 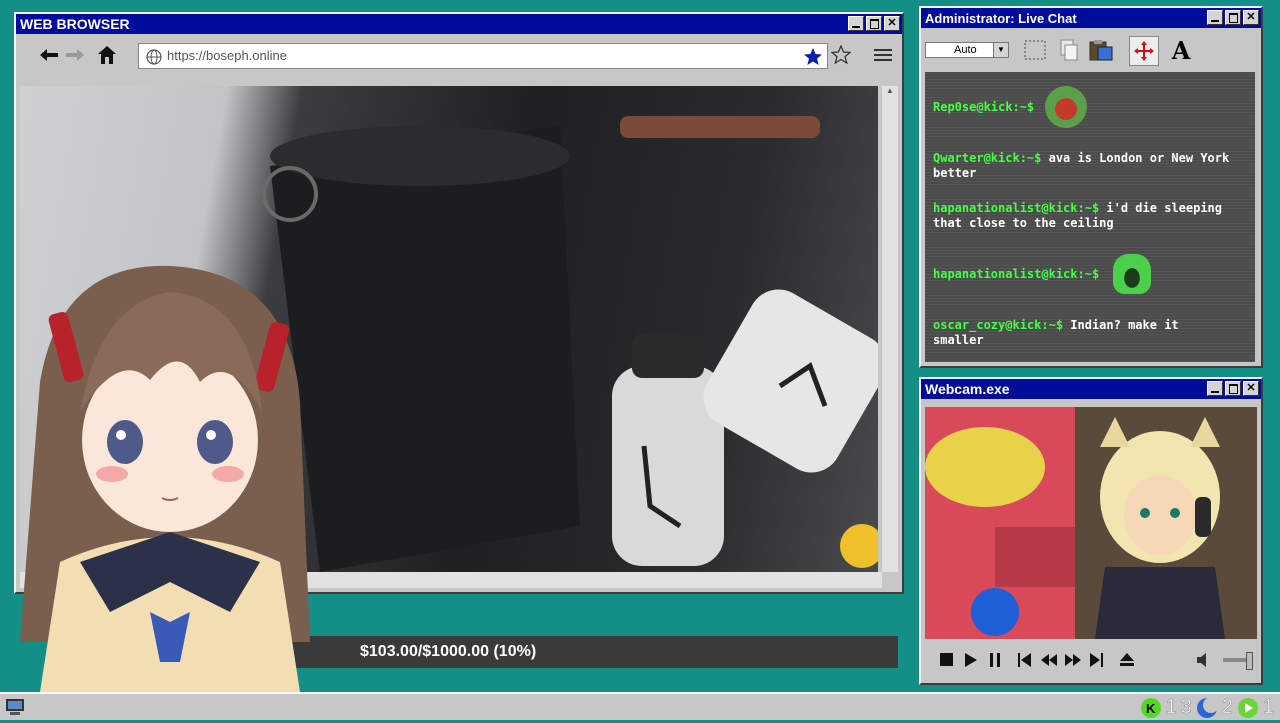 I want to click on chat-message: hapanationalist@kick:~$, so click(x=1083, y=274).